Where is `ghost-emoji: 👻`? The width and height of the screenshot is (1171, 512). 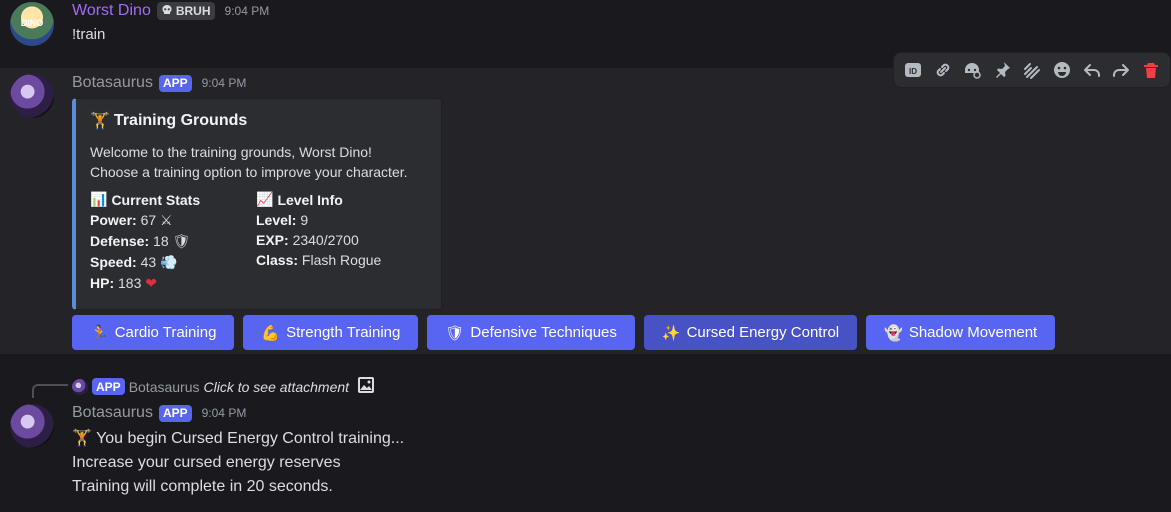 ghost-emoji: 👻 is located at coordinates (893, 332).